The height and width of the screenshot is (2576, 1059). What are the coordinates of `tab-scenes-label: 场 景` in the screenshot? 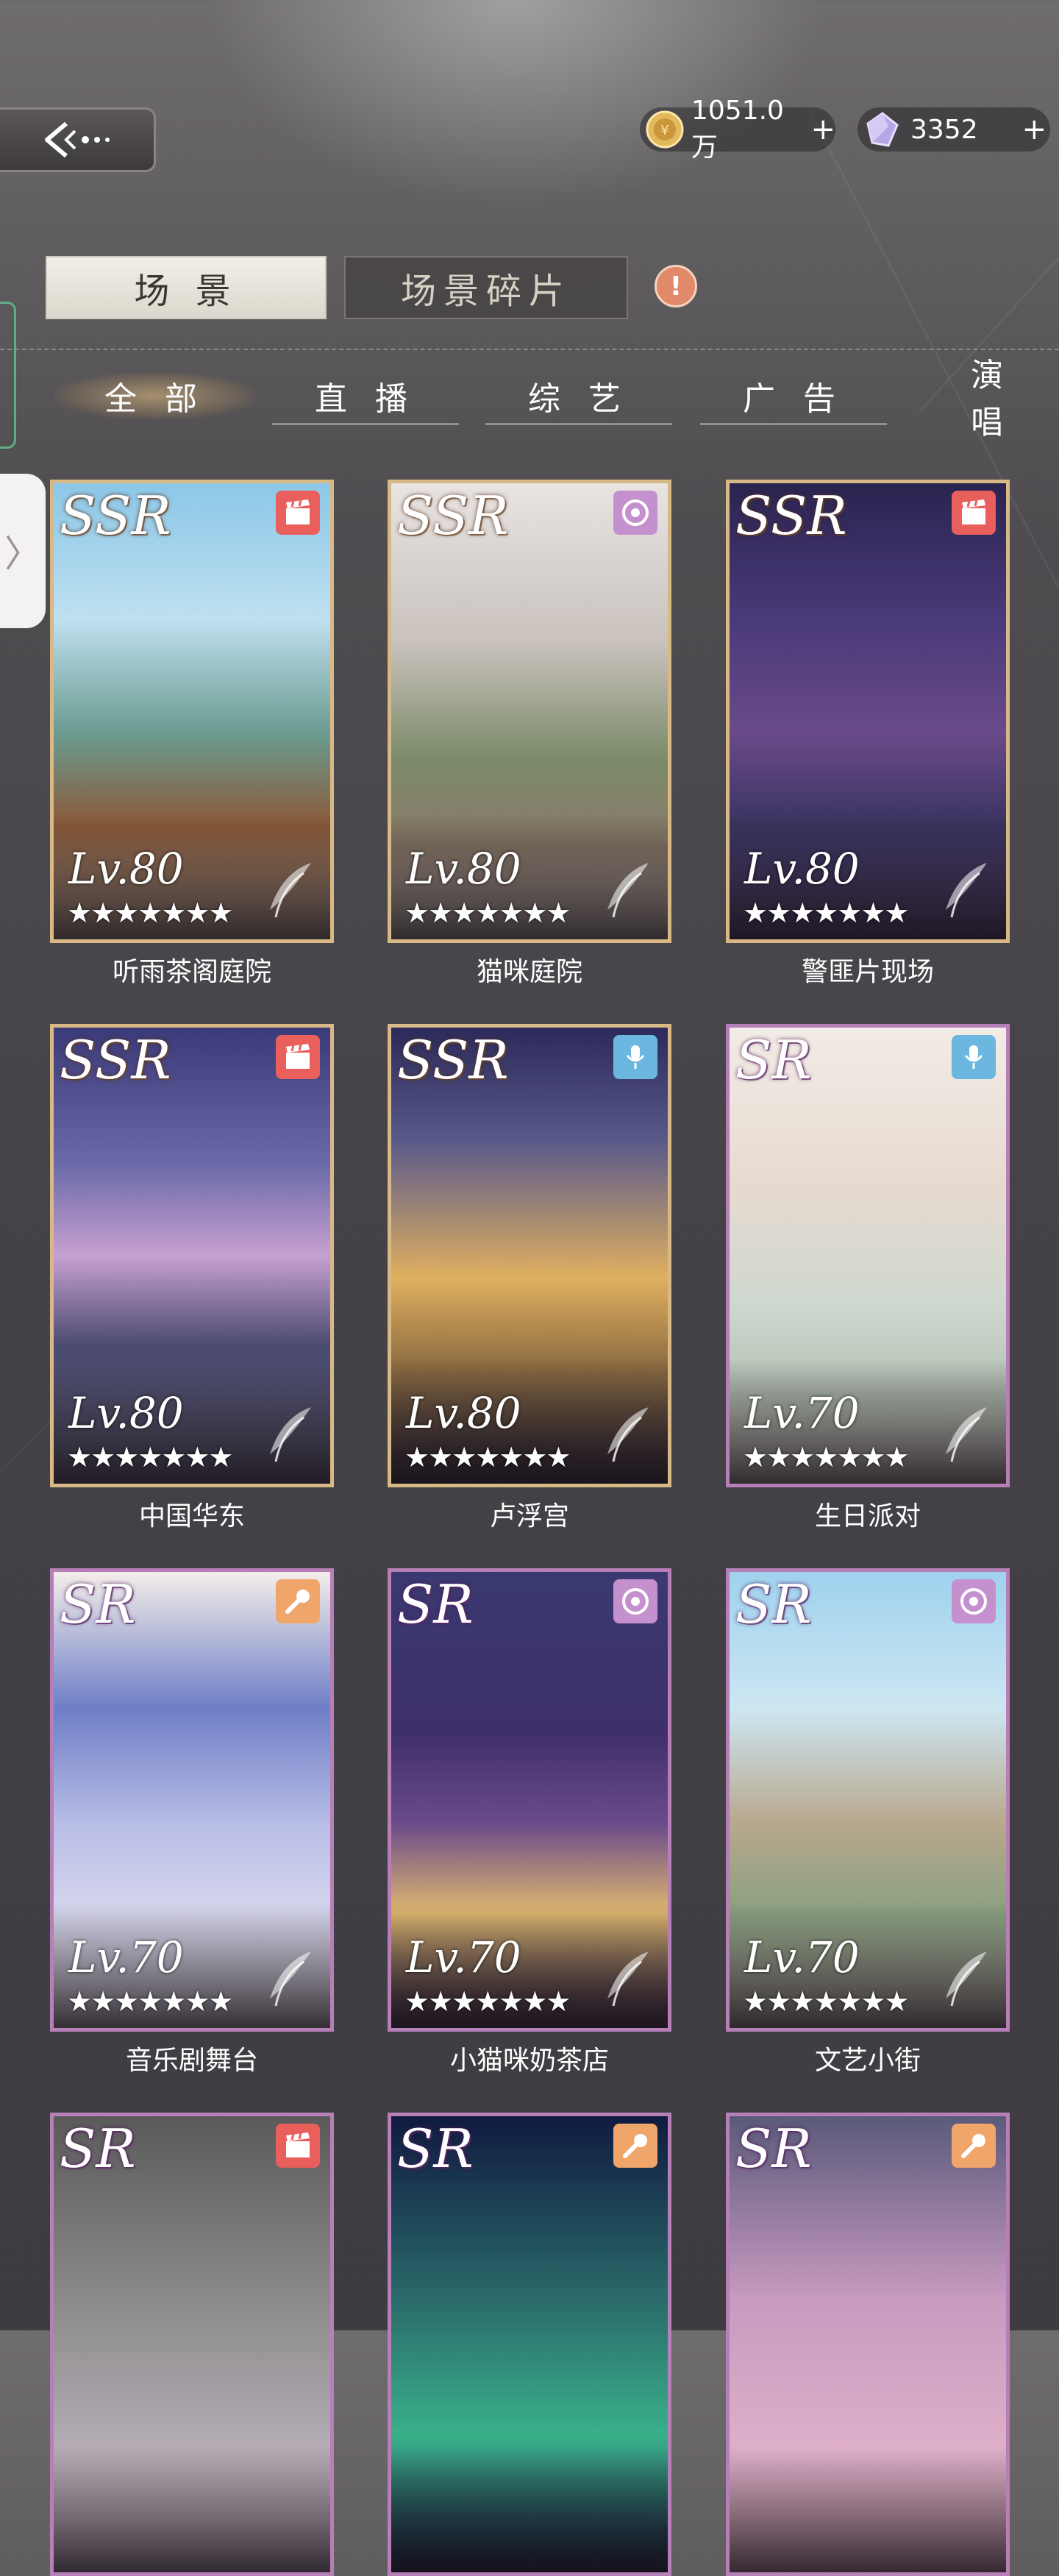 It's located at (186, 291).